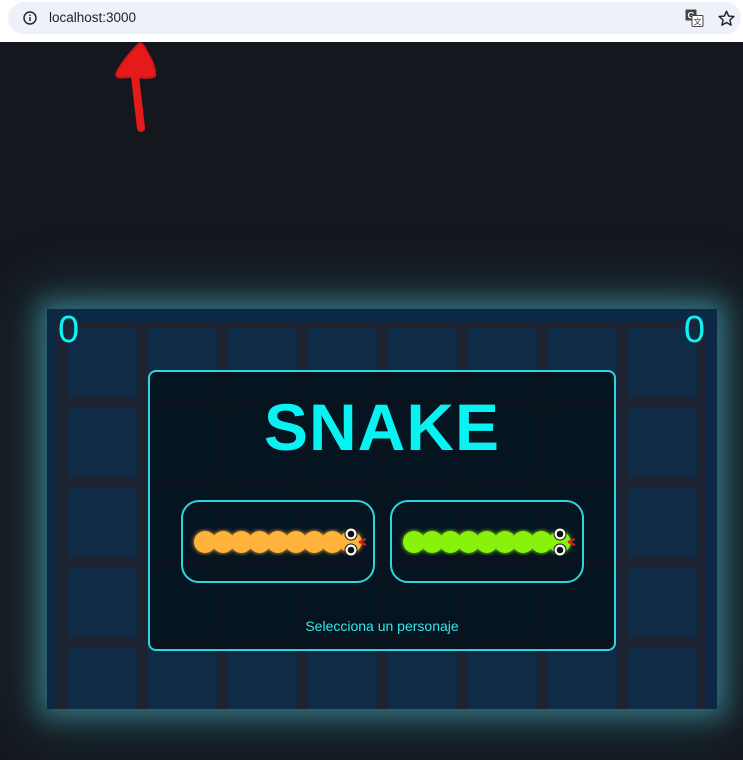 Image resolution: width=743 pixels, height=760 pixels. Describe the element at coordinates (136, 86) in the screenshot. I see `annotation-arrow-icon` at that location.